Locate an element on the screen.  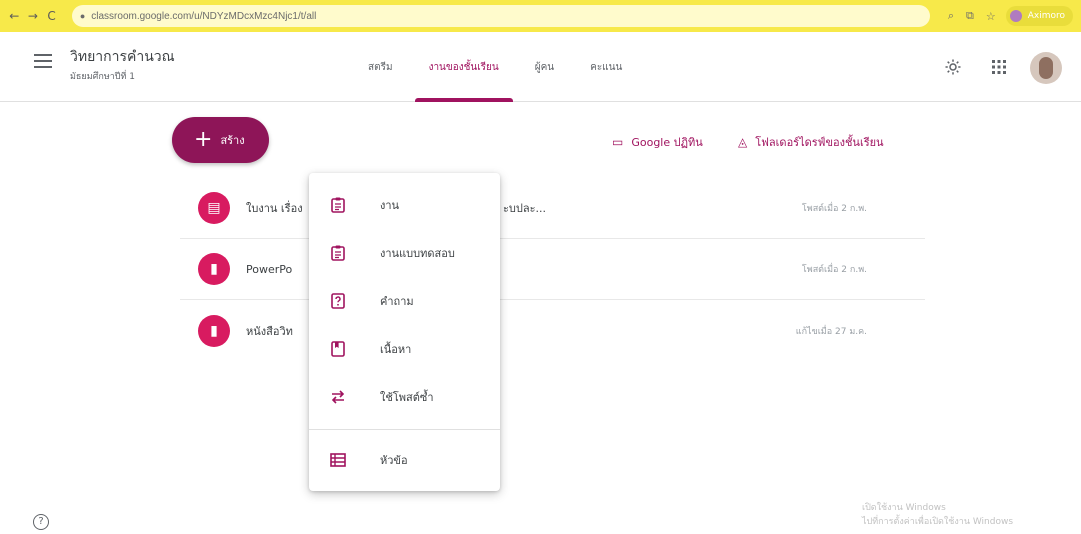
assignment-icon is located at coordinates (338, 205).